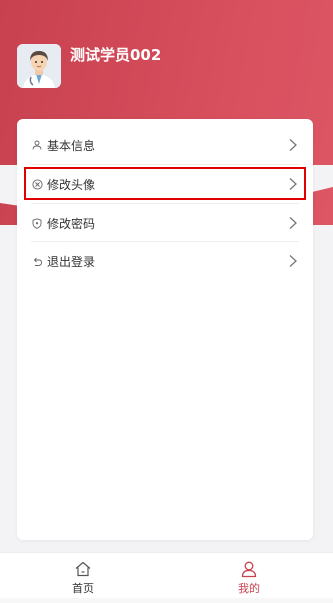 This screenshot has height=603, width=333. I want to click on bottom-tab-bar: 首页 我的, so click(166, 575).